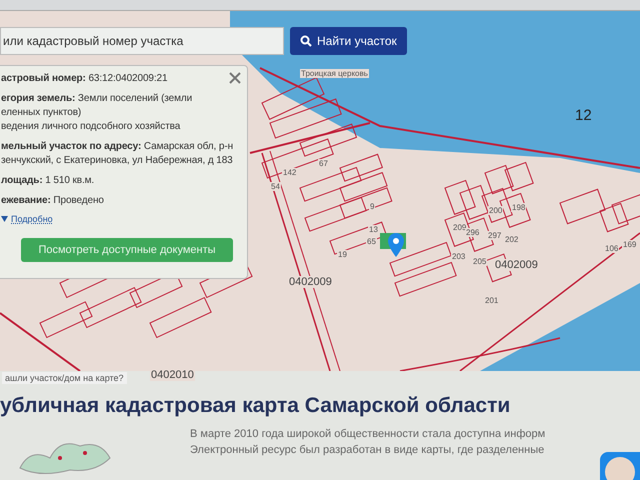 This screenshot has width=640, height=480. What do you see at coordinates (372, 206) in the screenshot?
I see `map-label: 9` at bounding box center [372, 206].